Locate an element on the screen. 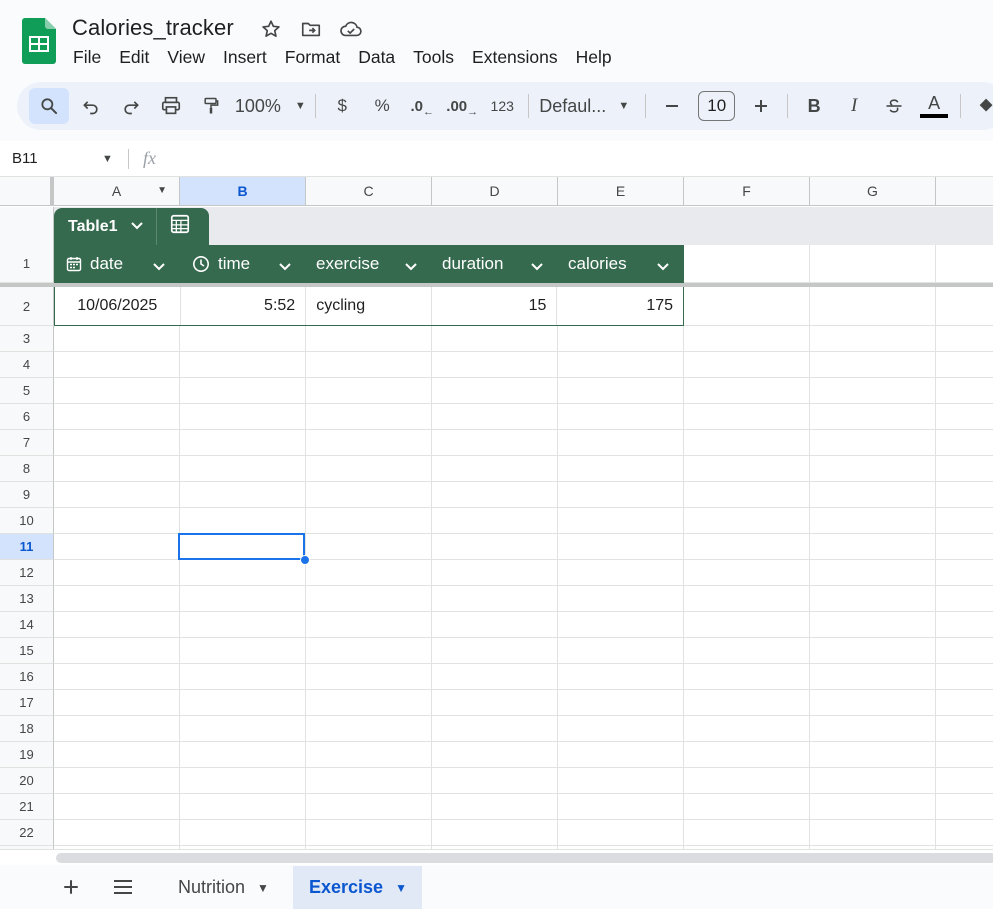  select-all-corner is located at coordinates (27, 191).